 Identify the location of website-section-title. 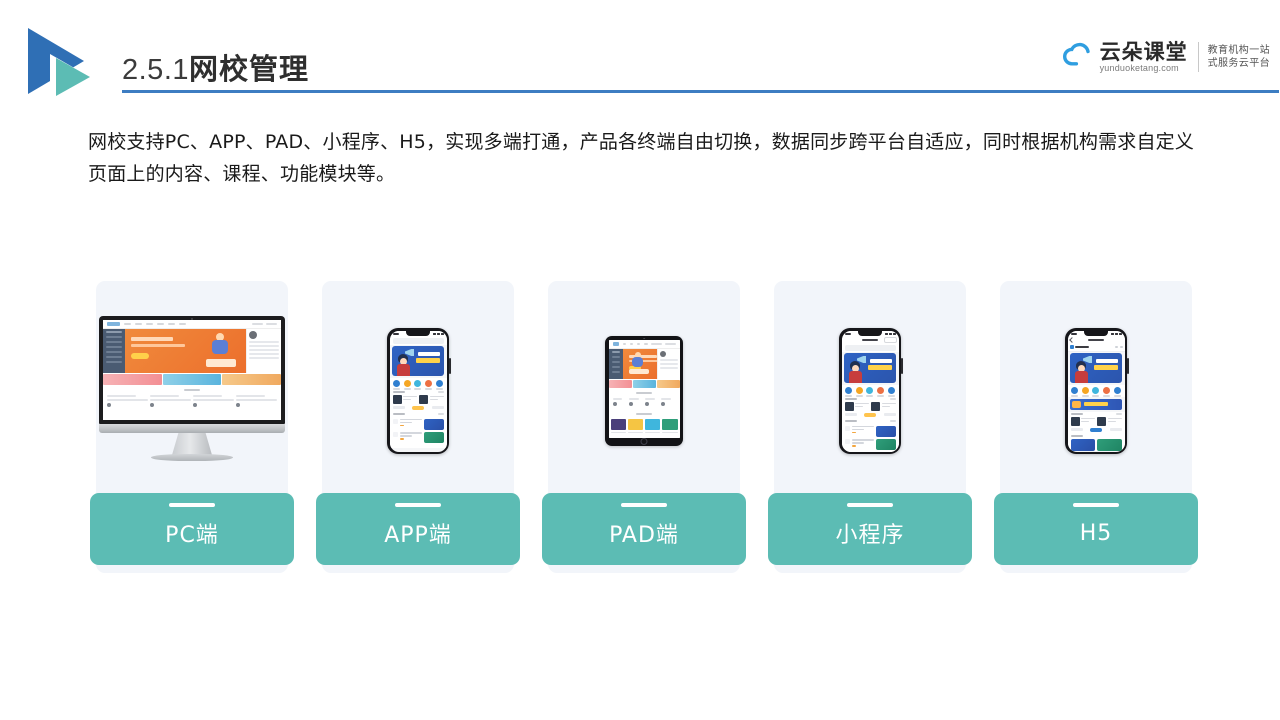
(192, 389).